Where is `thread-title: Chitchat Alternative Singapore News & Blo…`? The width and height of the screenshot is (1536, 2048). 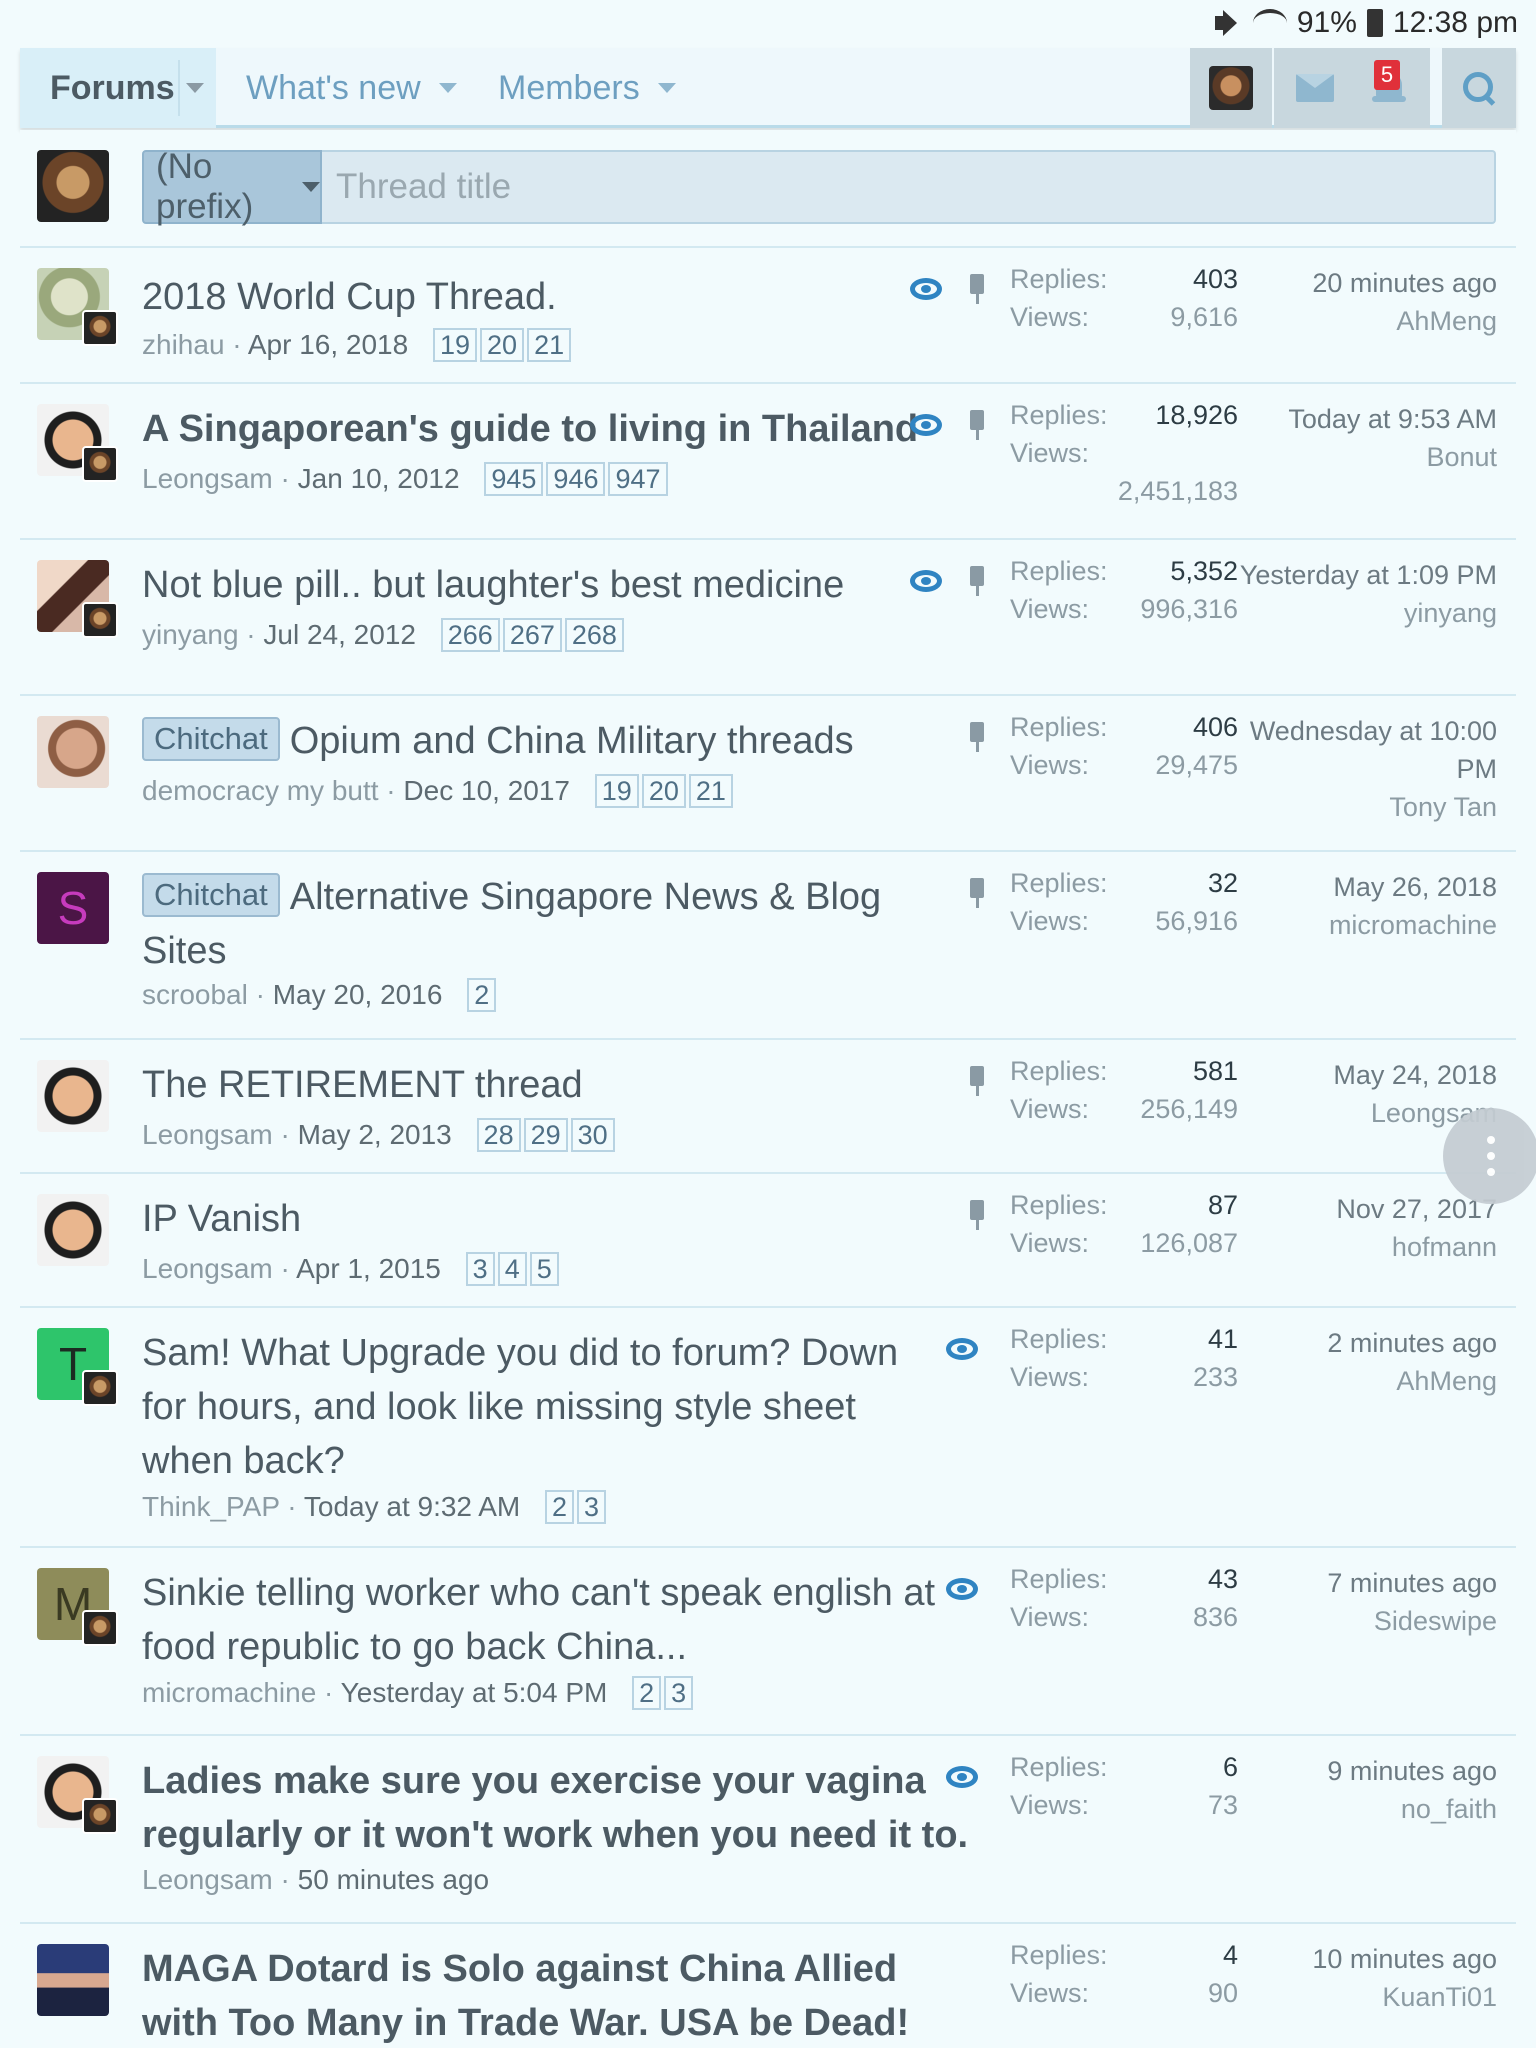 thread-title: Chitchat Alternative Singapore News & Blo… is located at coordinates (532, 924).